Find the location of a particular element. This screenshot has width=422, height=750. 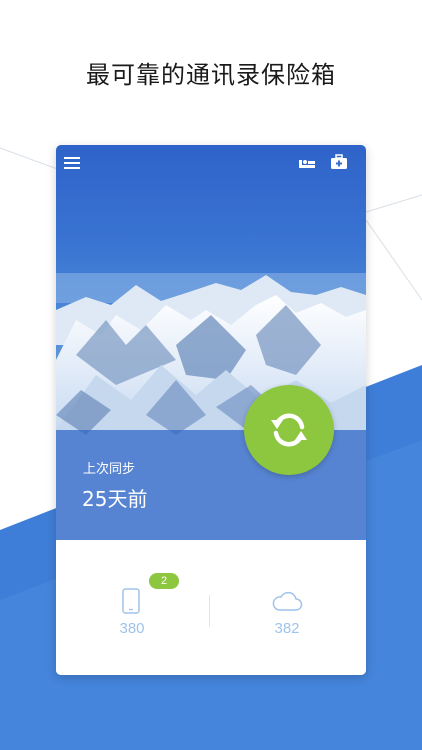

sync-button is located at coordinates (289, 430).